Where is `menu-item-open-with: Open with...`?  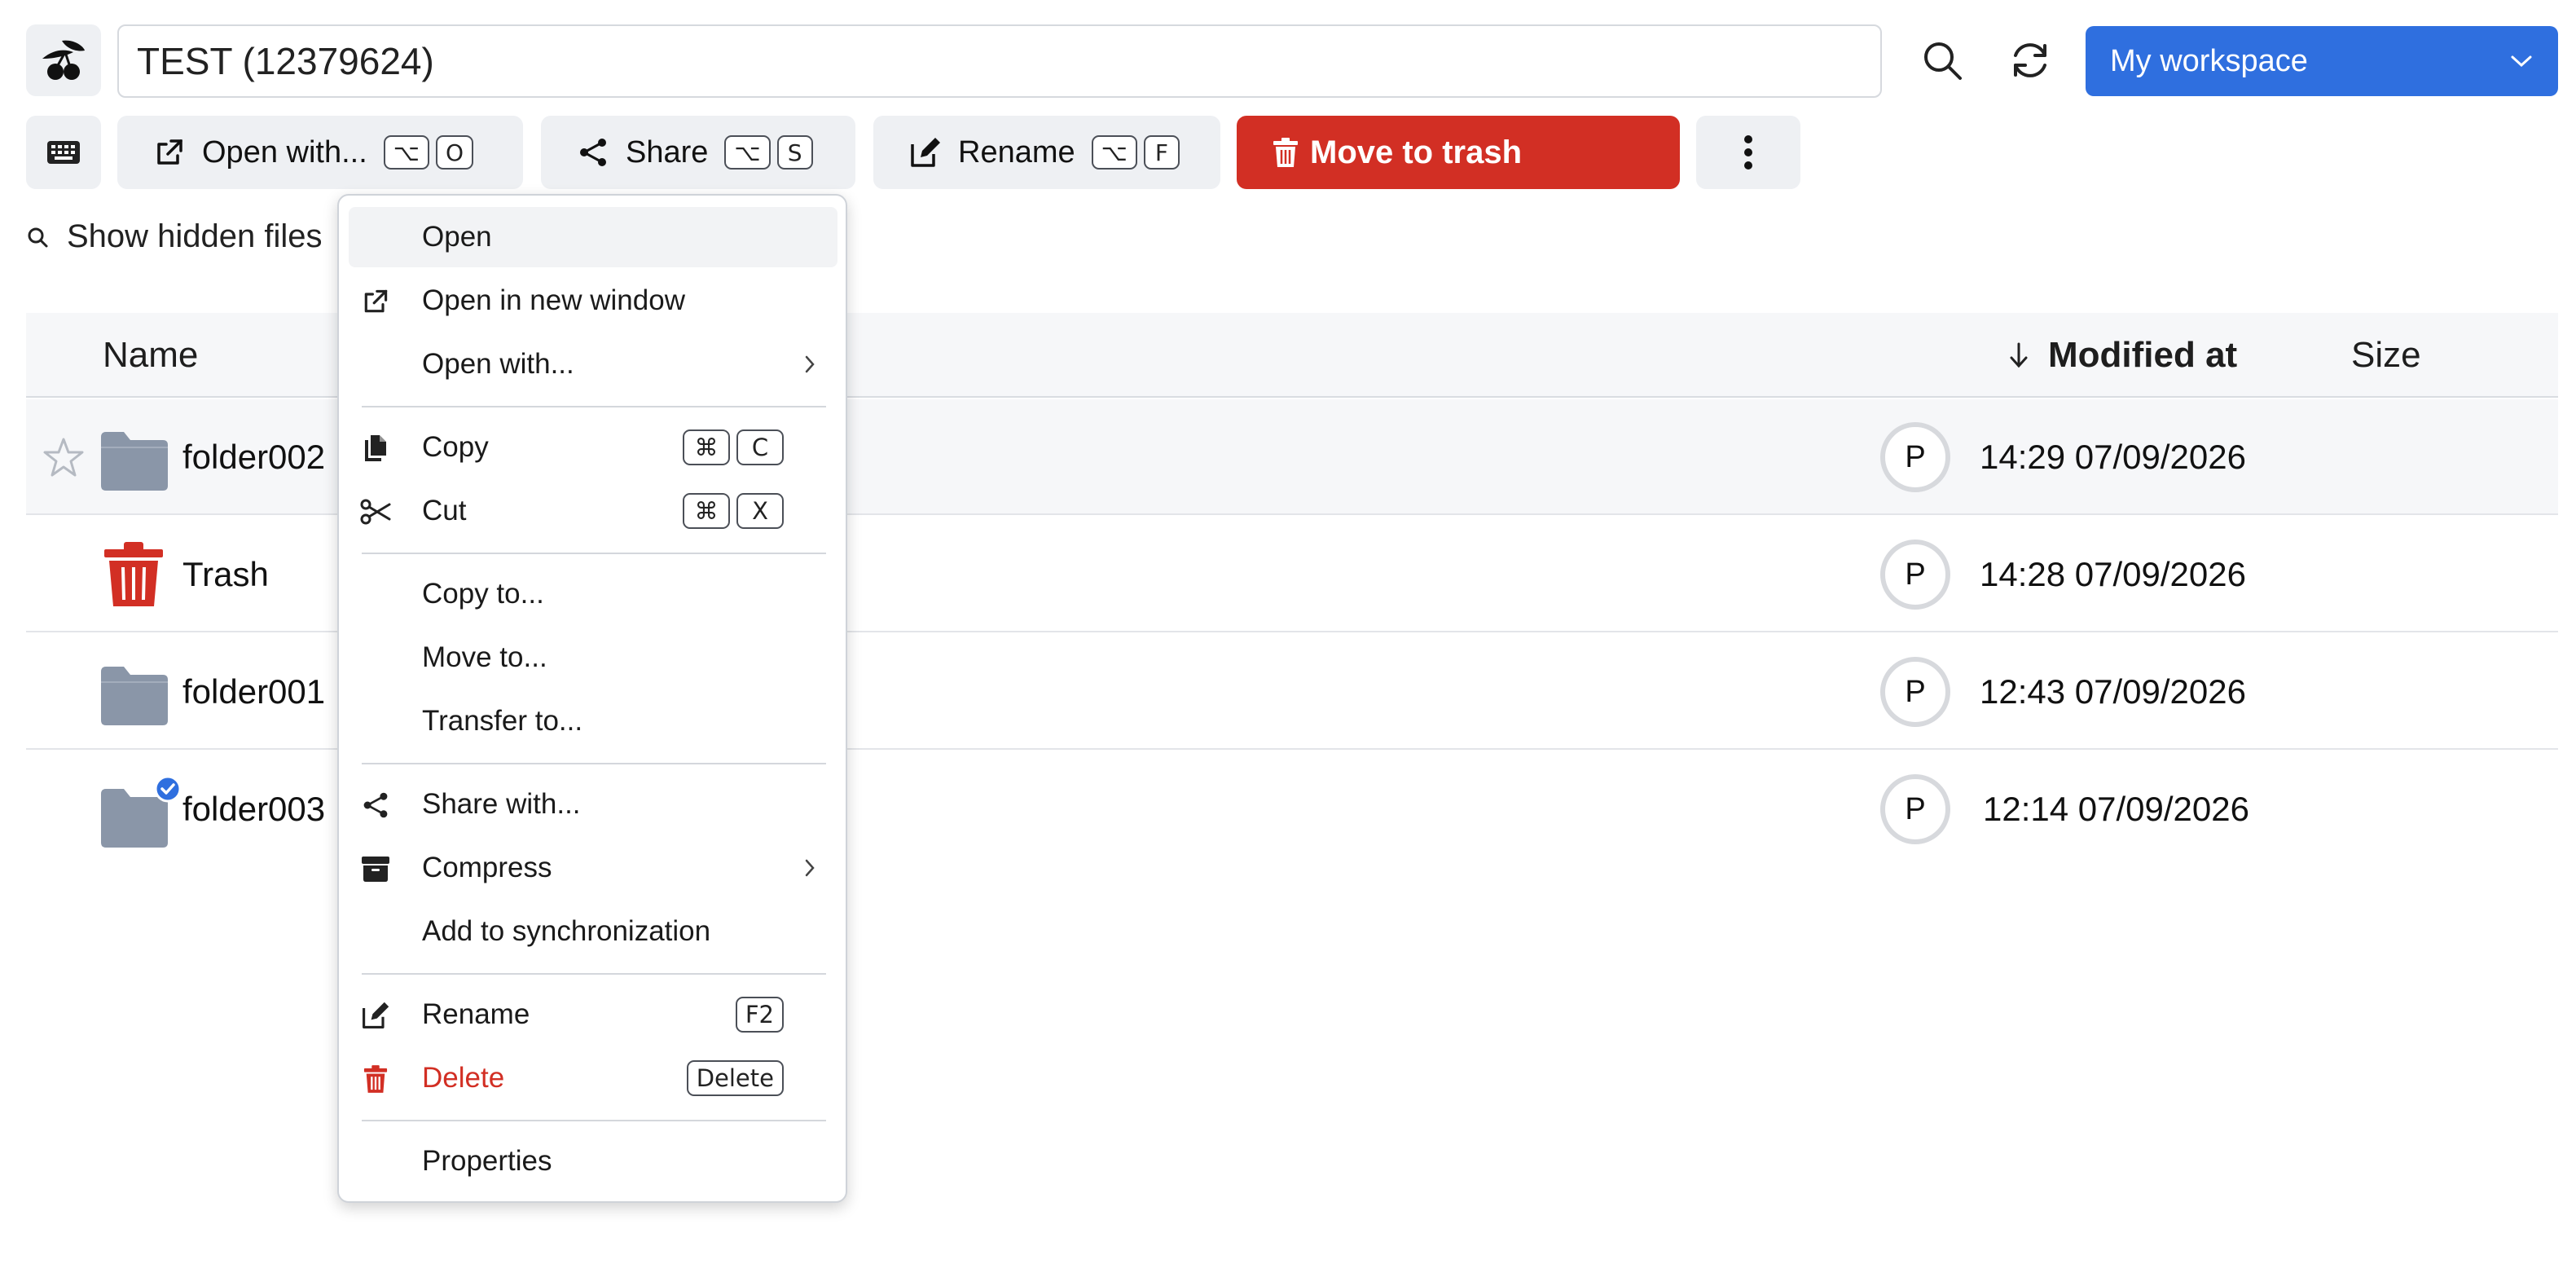 menu-item-open-with: Open with... is located at coordinates (593, 364).